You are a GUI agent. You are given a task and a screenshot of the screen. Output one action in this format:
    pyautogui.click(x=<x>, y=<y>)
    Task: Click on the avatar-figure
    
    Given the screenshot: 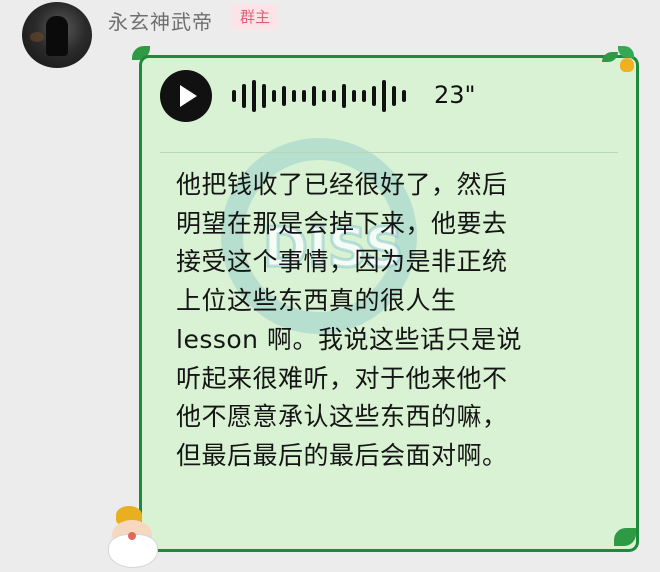 What is the action you would take?
    pyautogui.click(x=57, y=36)
    